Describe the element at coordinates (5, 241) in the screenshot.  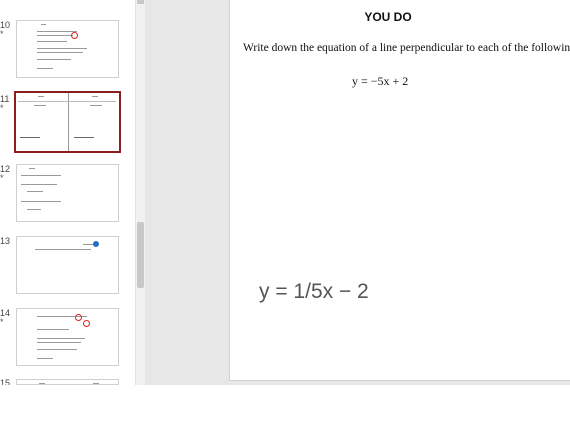
I see `slide-number: 13` at that location.